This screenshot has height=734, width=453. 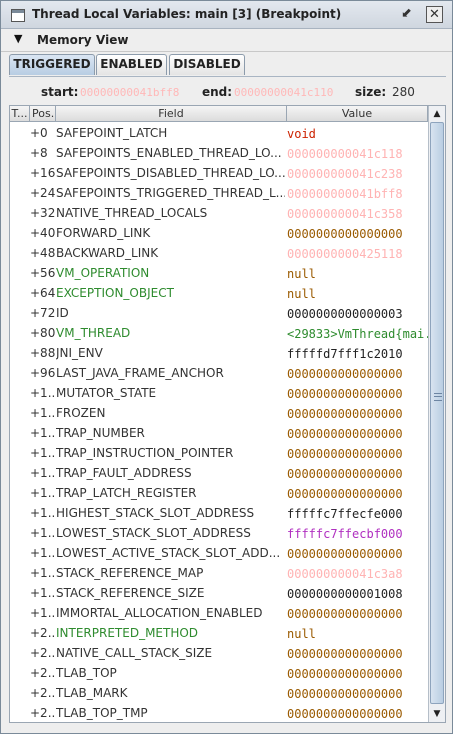 I want to click on start-address: 00000000041bff8, so click(x=130, y=92).